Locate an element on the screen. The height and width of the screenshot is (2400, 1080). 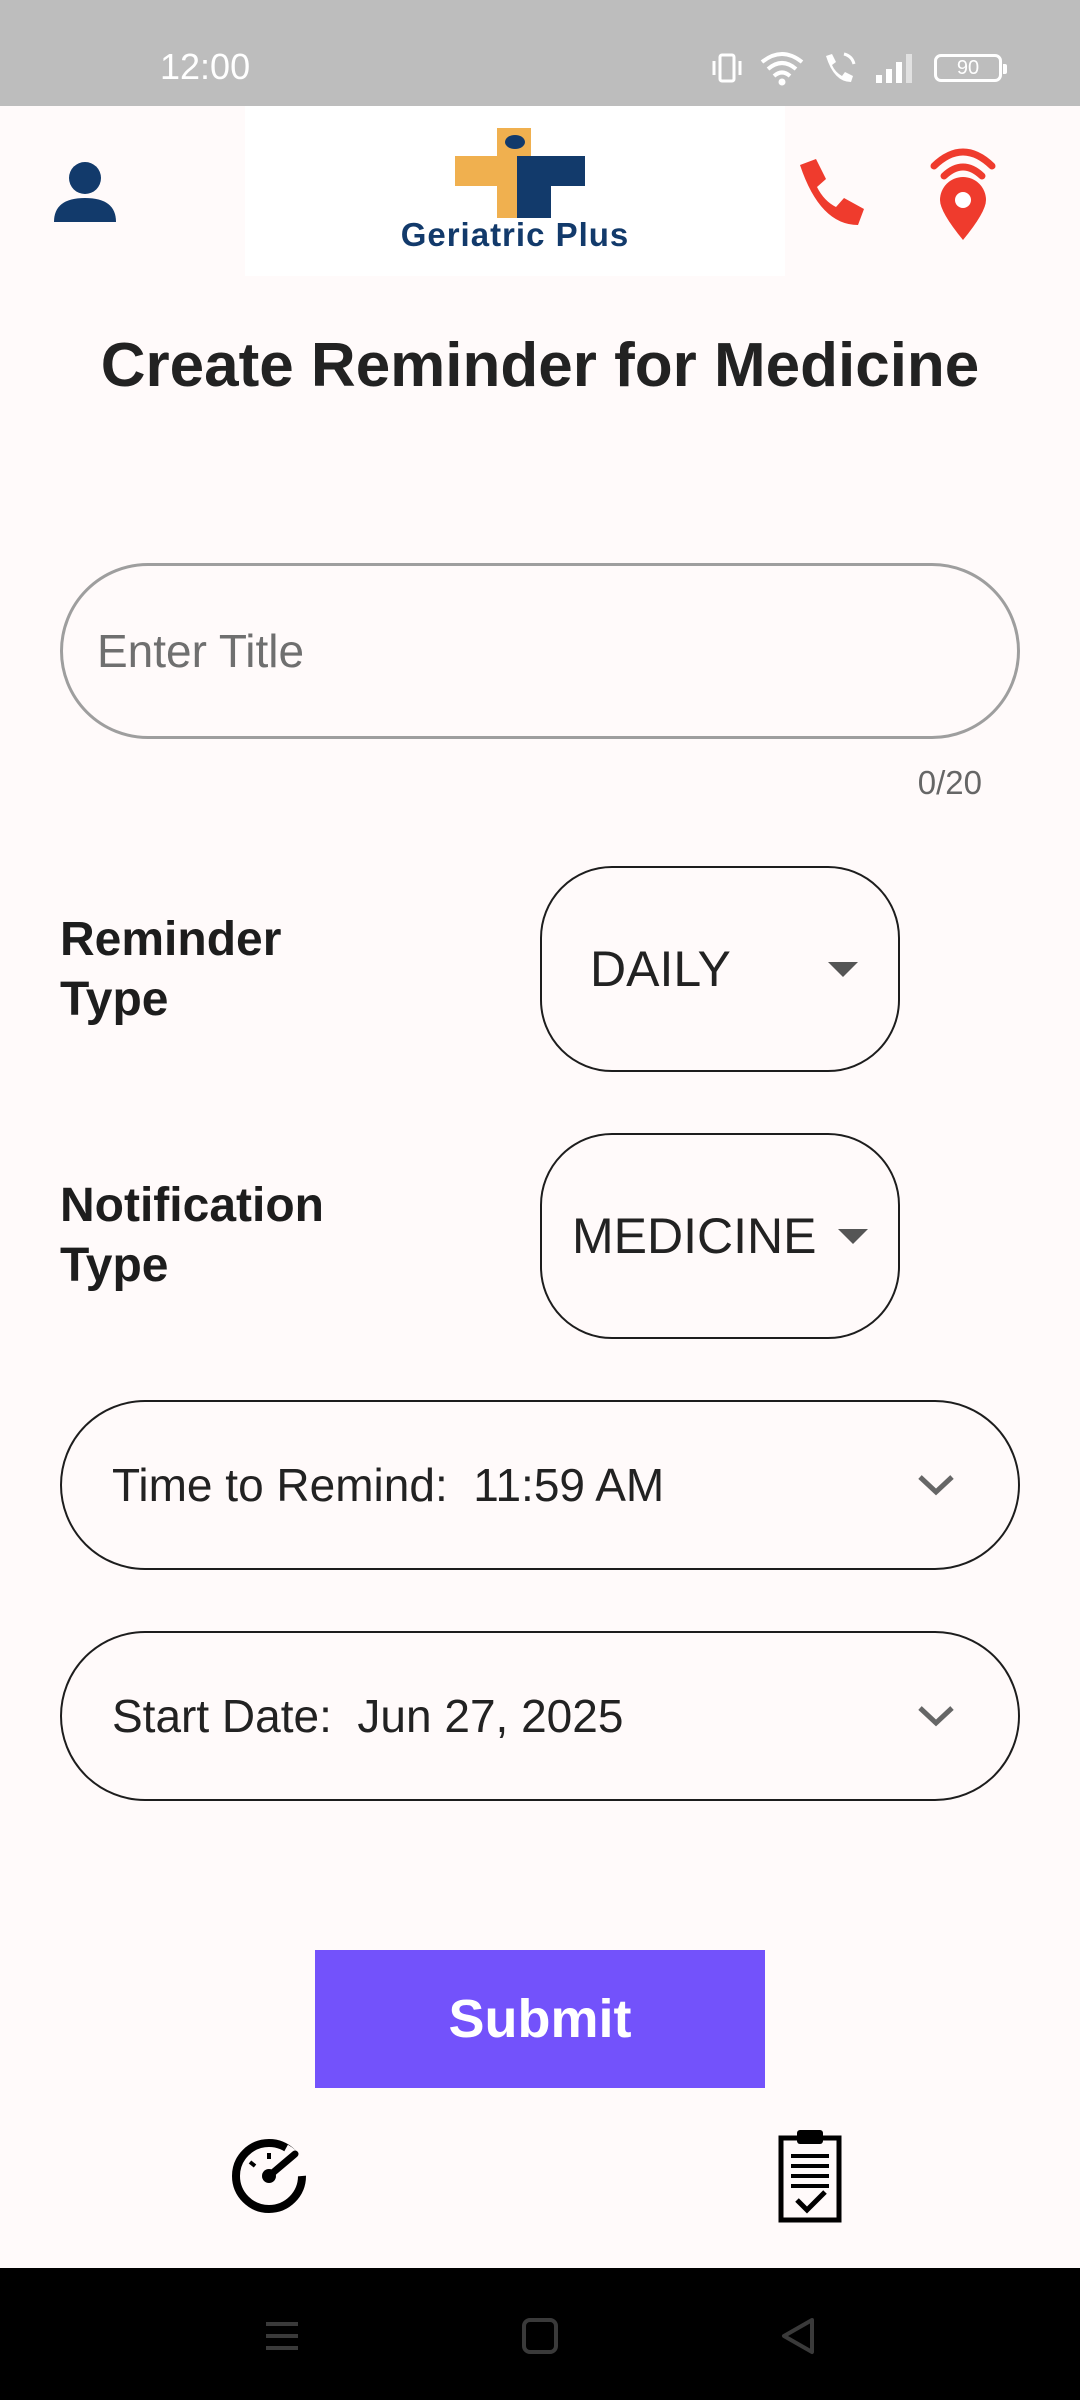
signal-icon is located at coordinates (894, 68).